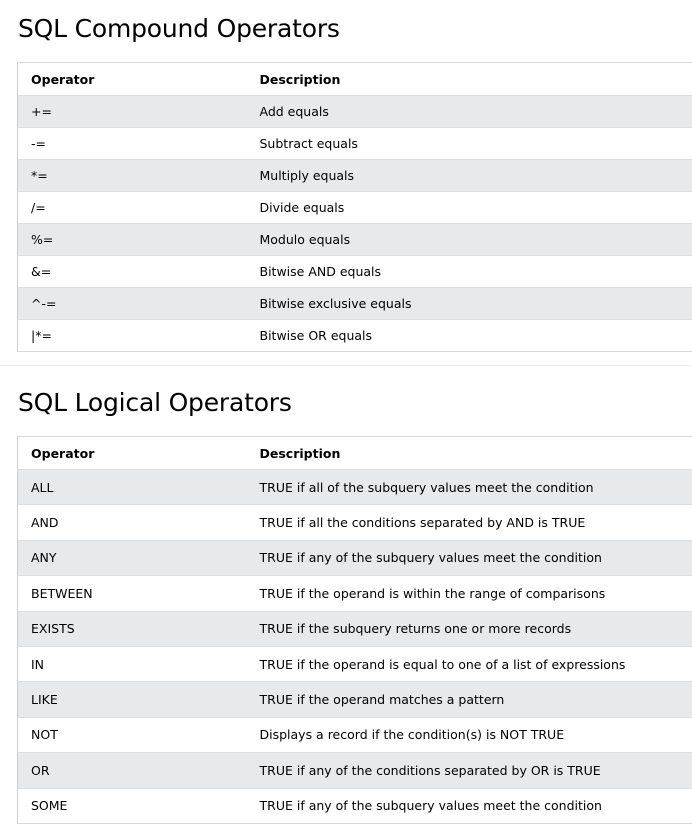 Image resolution: width=692 pixels, height=834 pixels. I want to click on logical-operators-heading: SQL Logical Operators, so click(155, 402).